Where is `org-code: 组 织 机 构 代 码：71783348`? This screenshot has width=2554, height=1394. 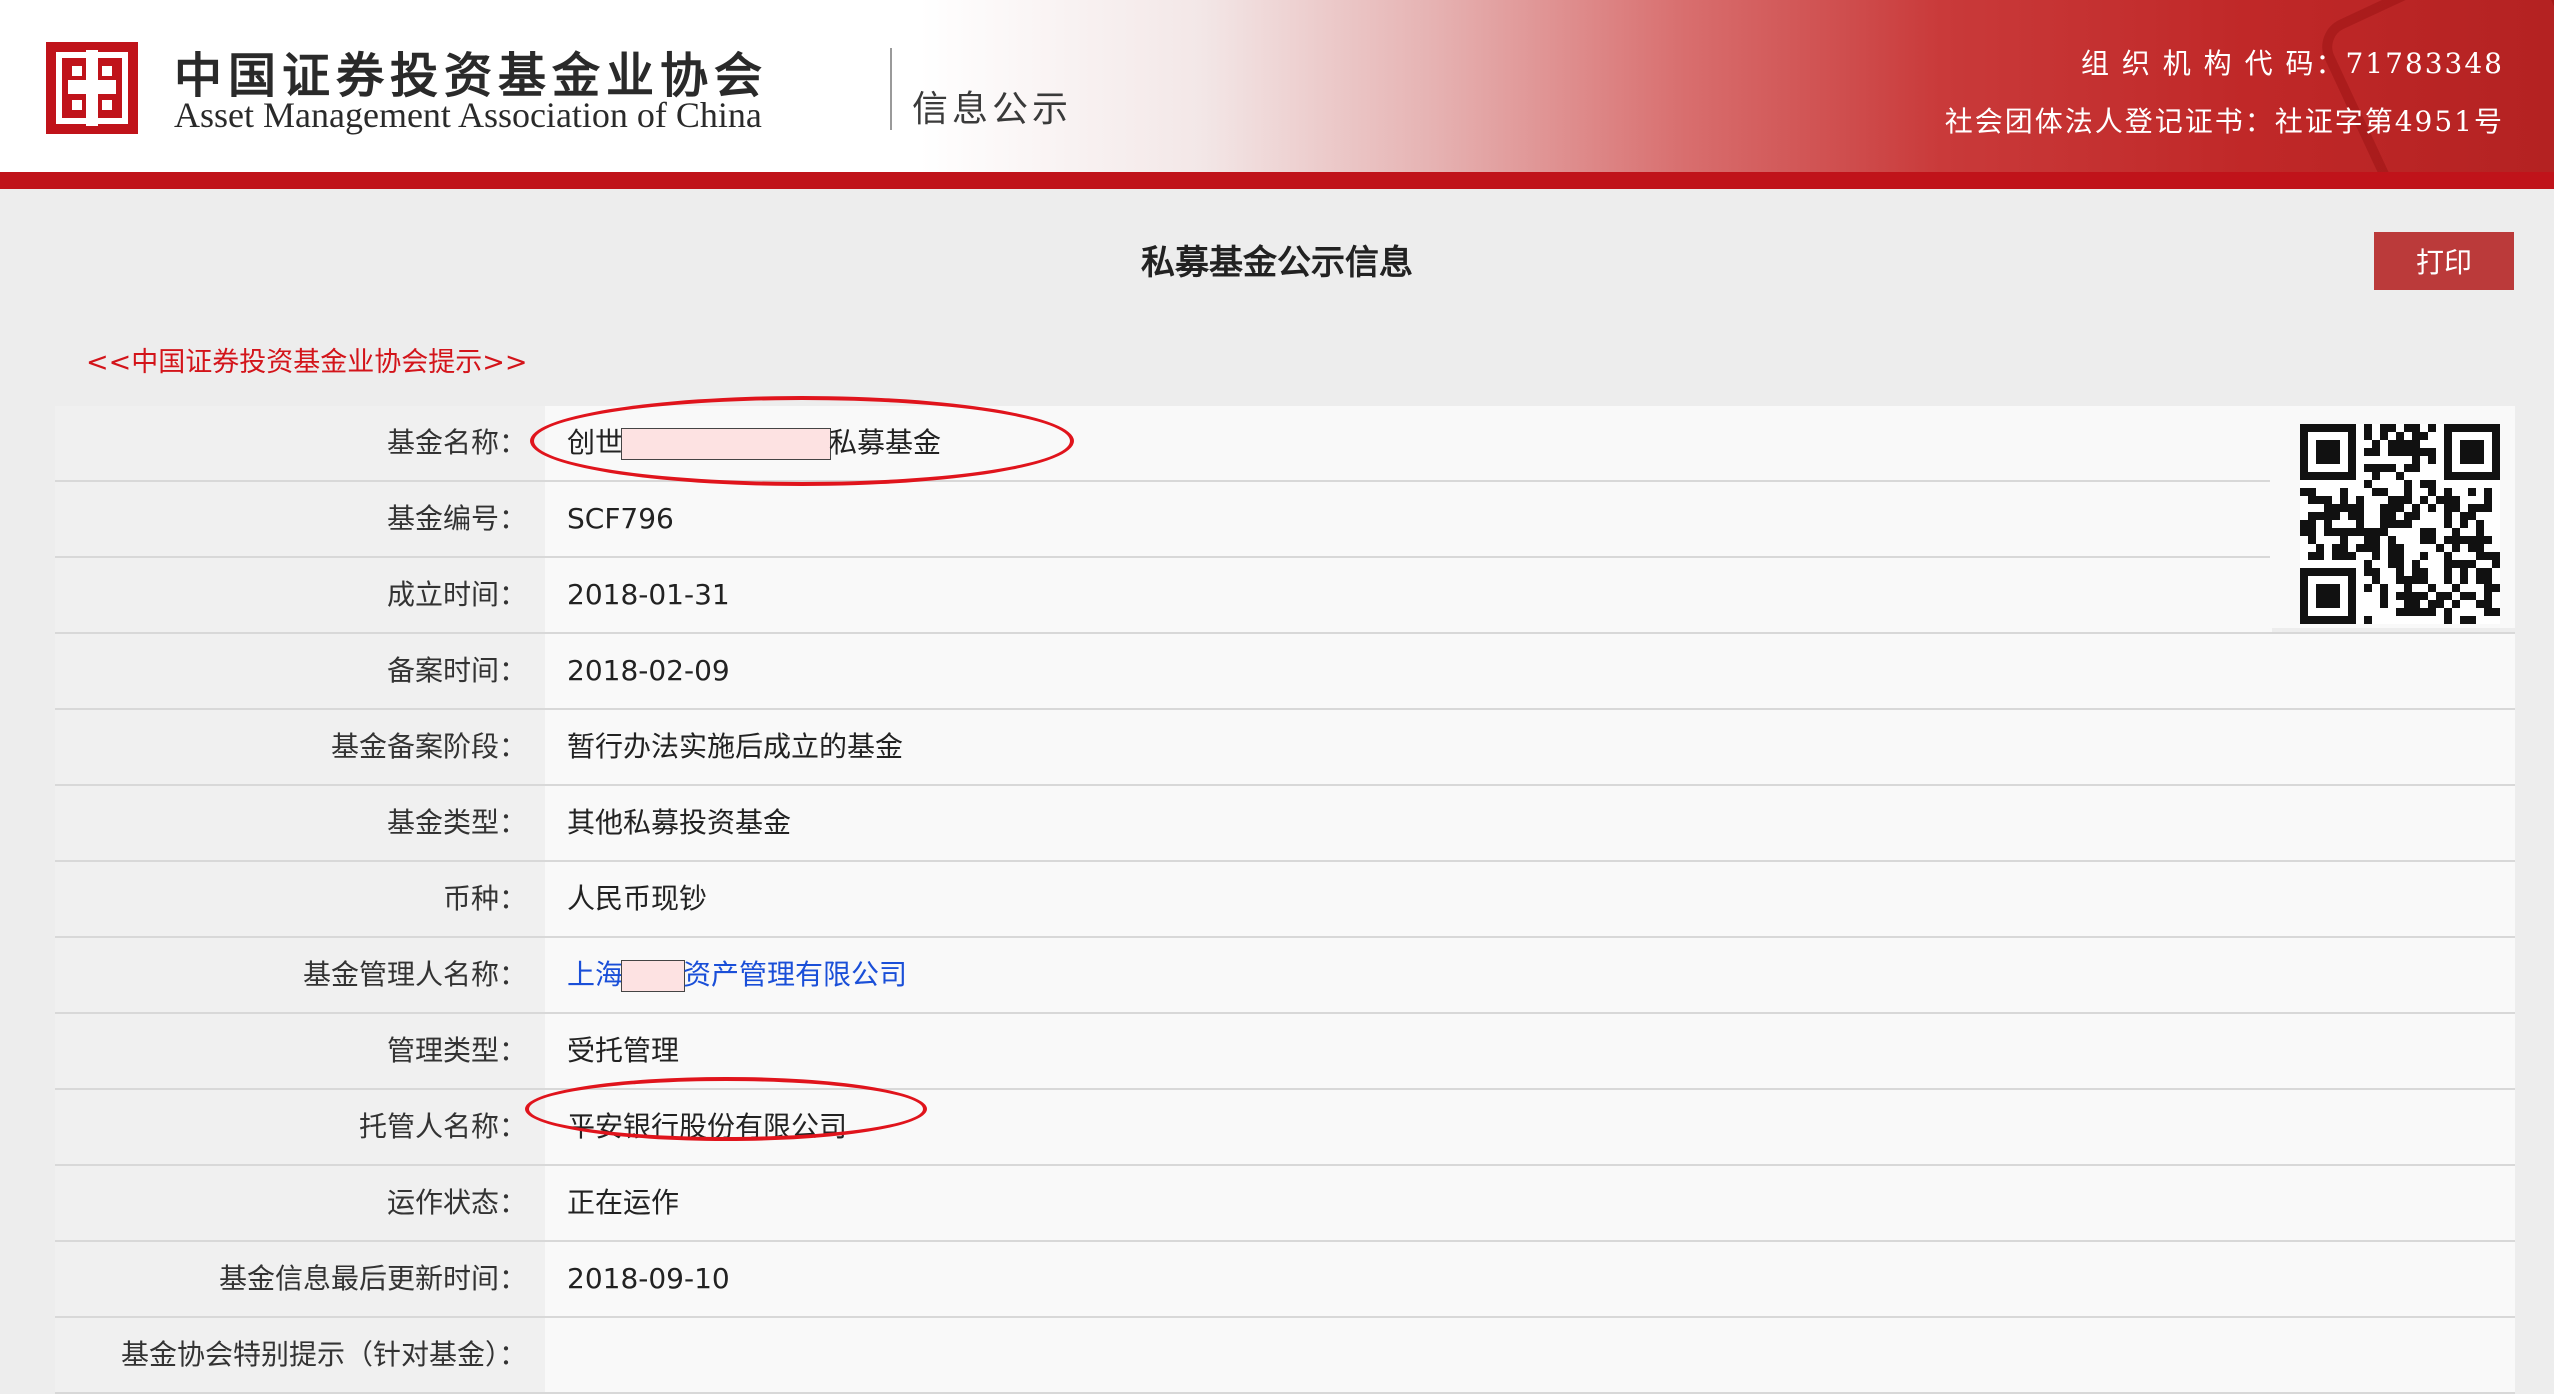
org-code: 组 织 机 构 代 码：71783348 is located at coordinates (2292, 63).